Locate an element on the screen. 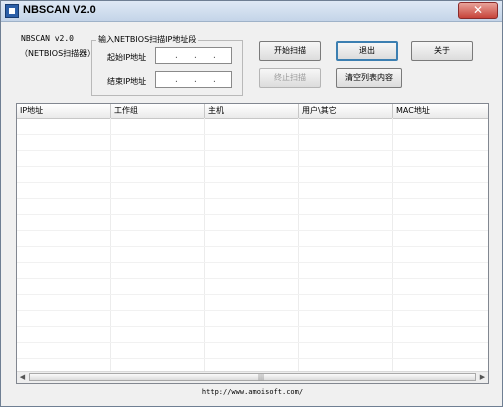  about-button: 关于 is located at coordinates (442, 51).